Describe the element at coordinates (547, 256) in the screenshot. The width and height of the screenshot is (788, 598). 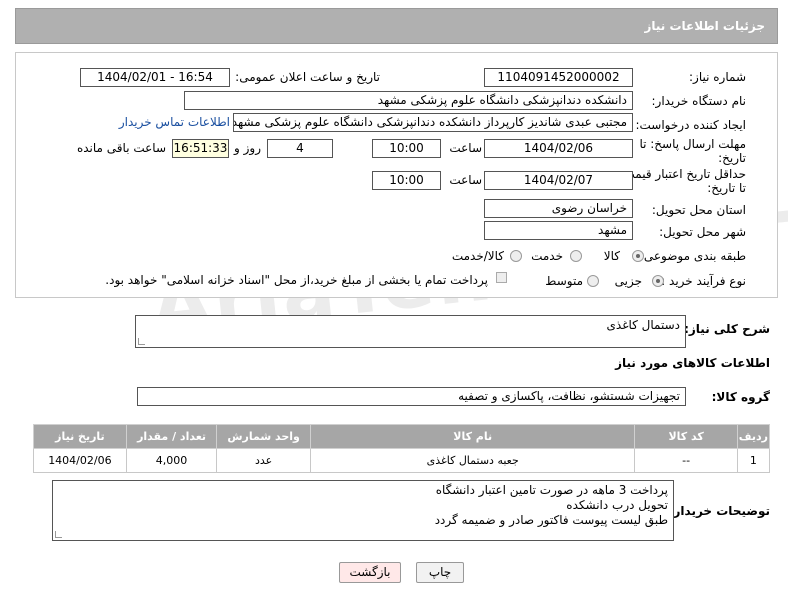
I see `category-option-service: خدمت` at that location.